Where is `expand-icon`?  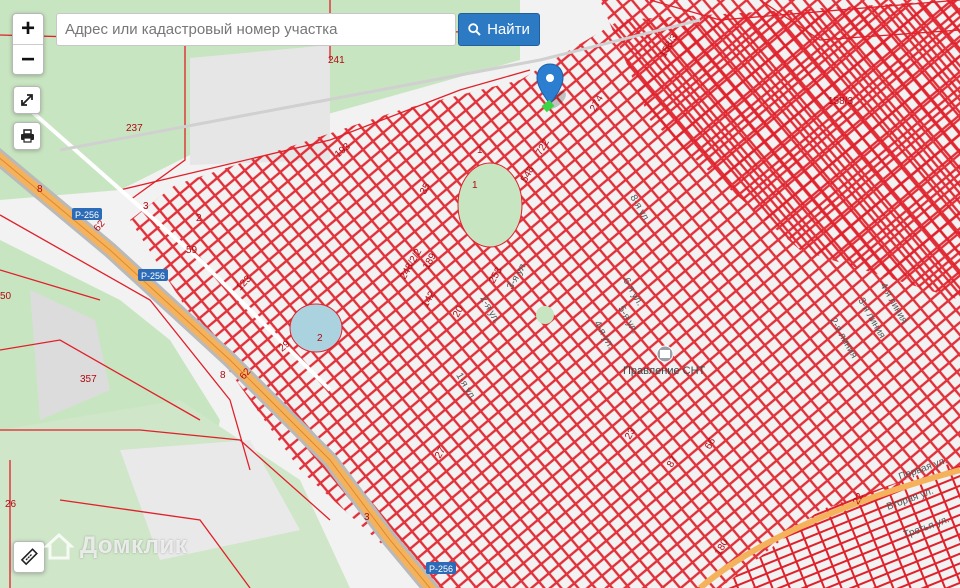
expand-icon is located at coordinates (27, 100).